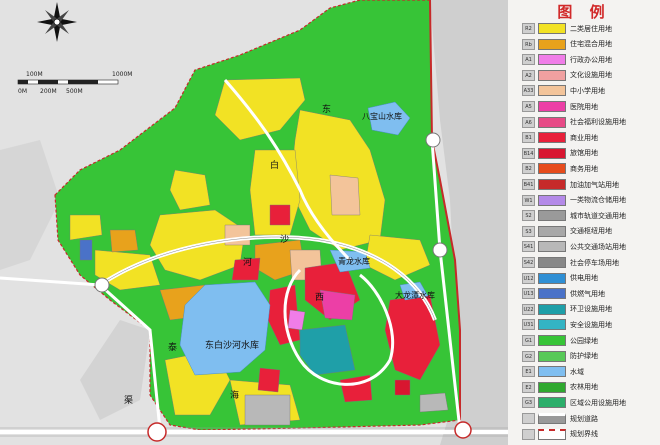 The image size is (660, 445). What do you see at coordinates (584, 340) in the screenshot?
I see `legend-label: 公园绿地` at bounding box center [584, 340].